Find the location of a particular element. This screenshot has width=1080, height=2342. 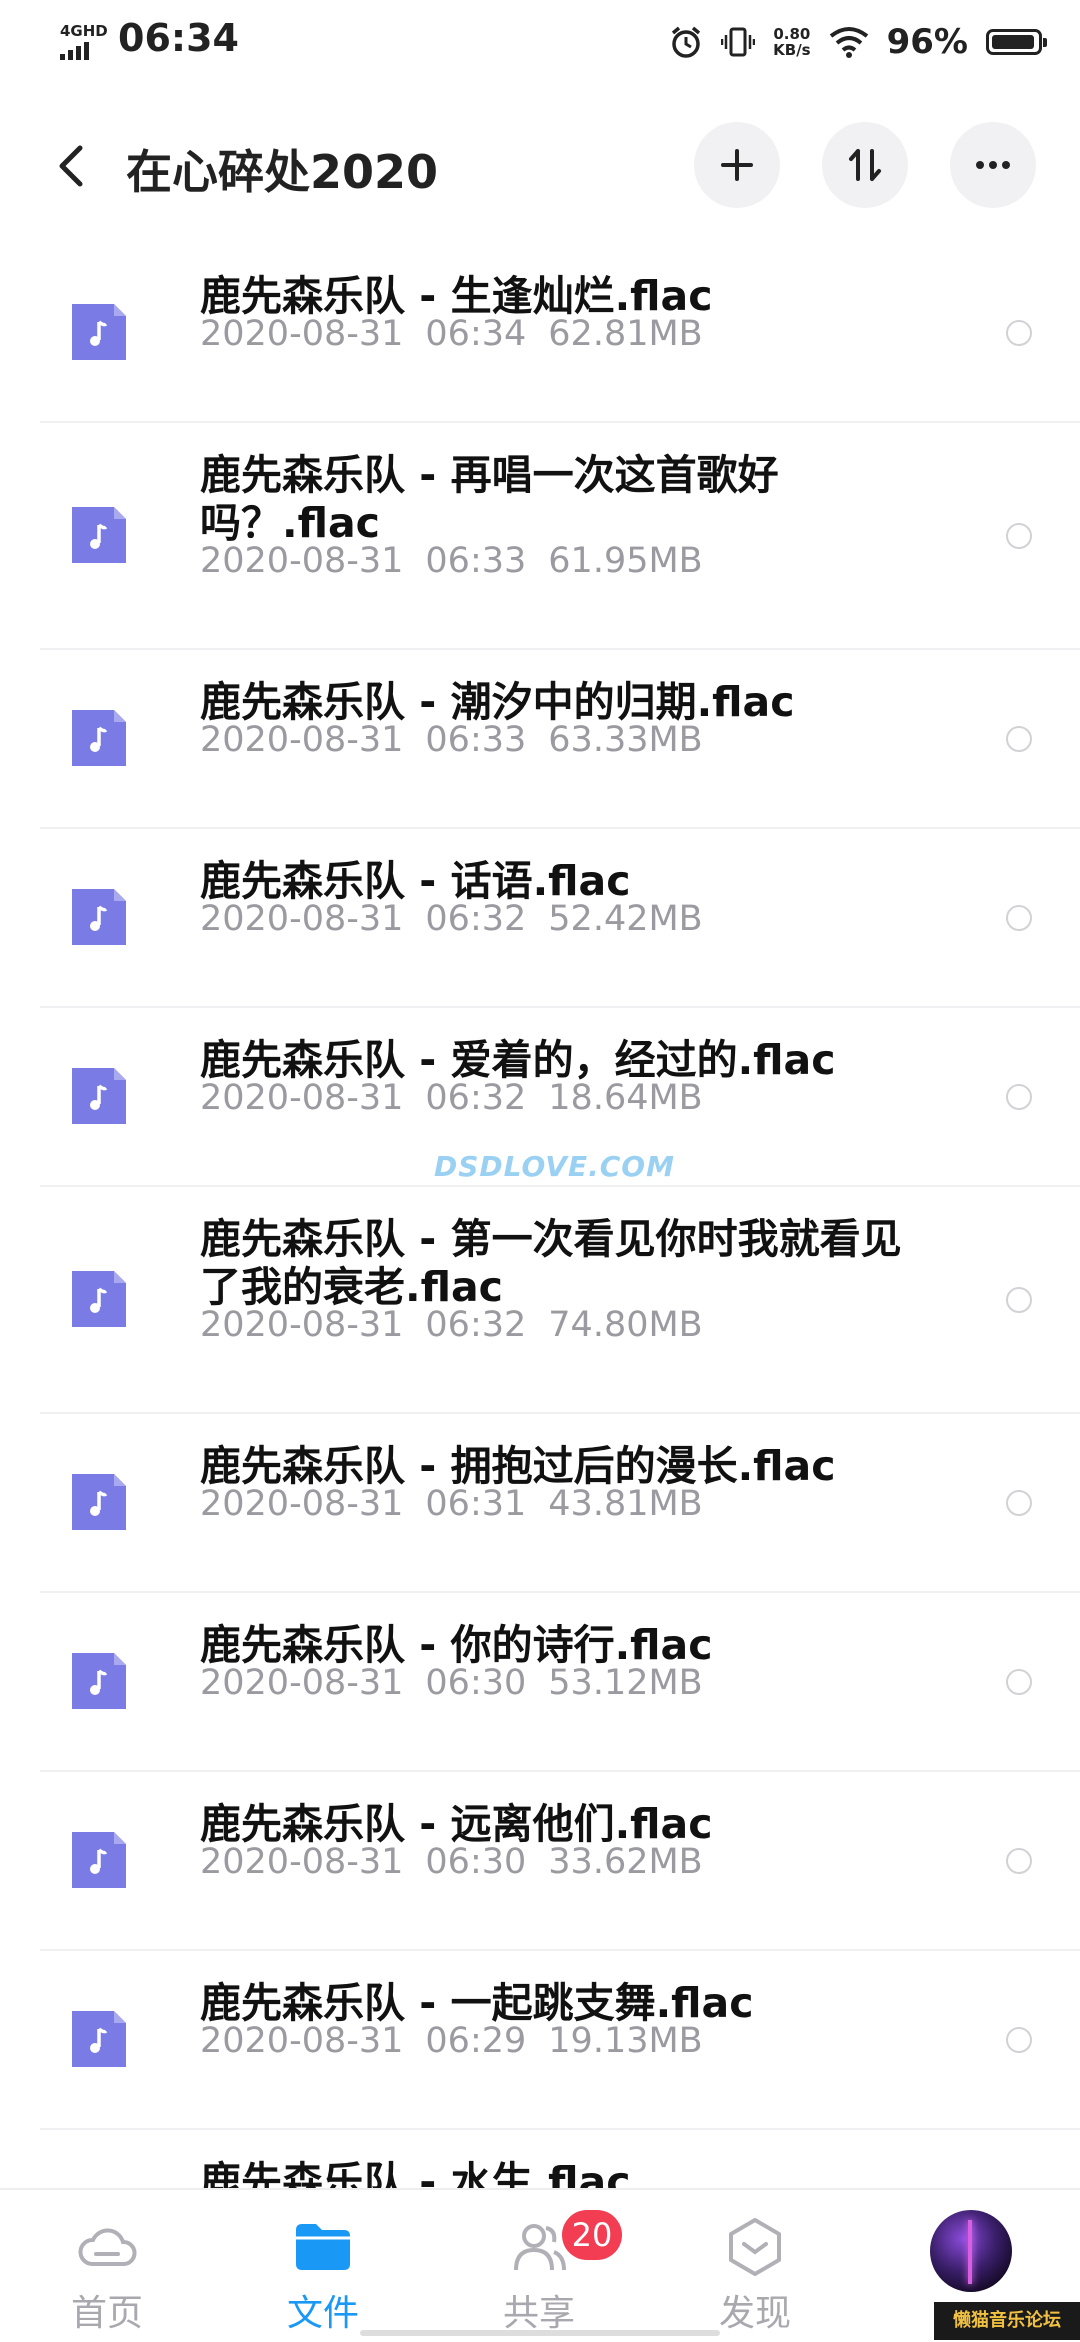

battery-icon is located at coordinates (1016, 42).